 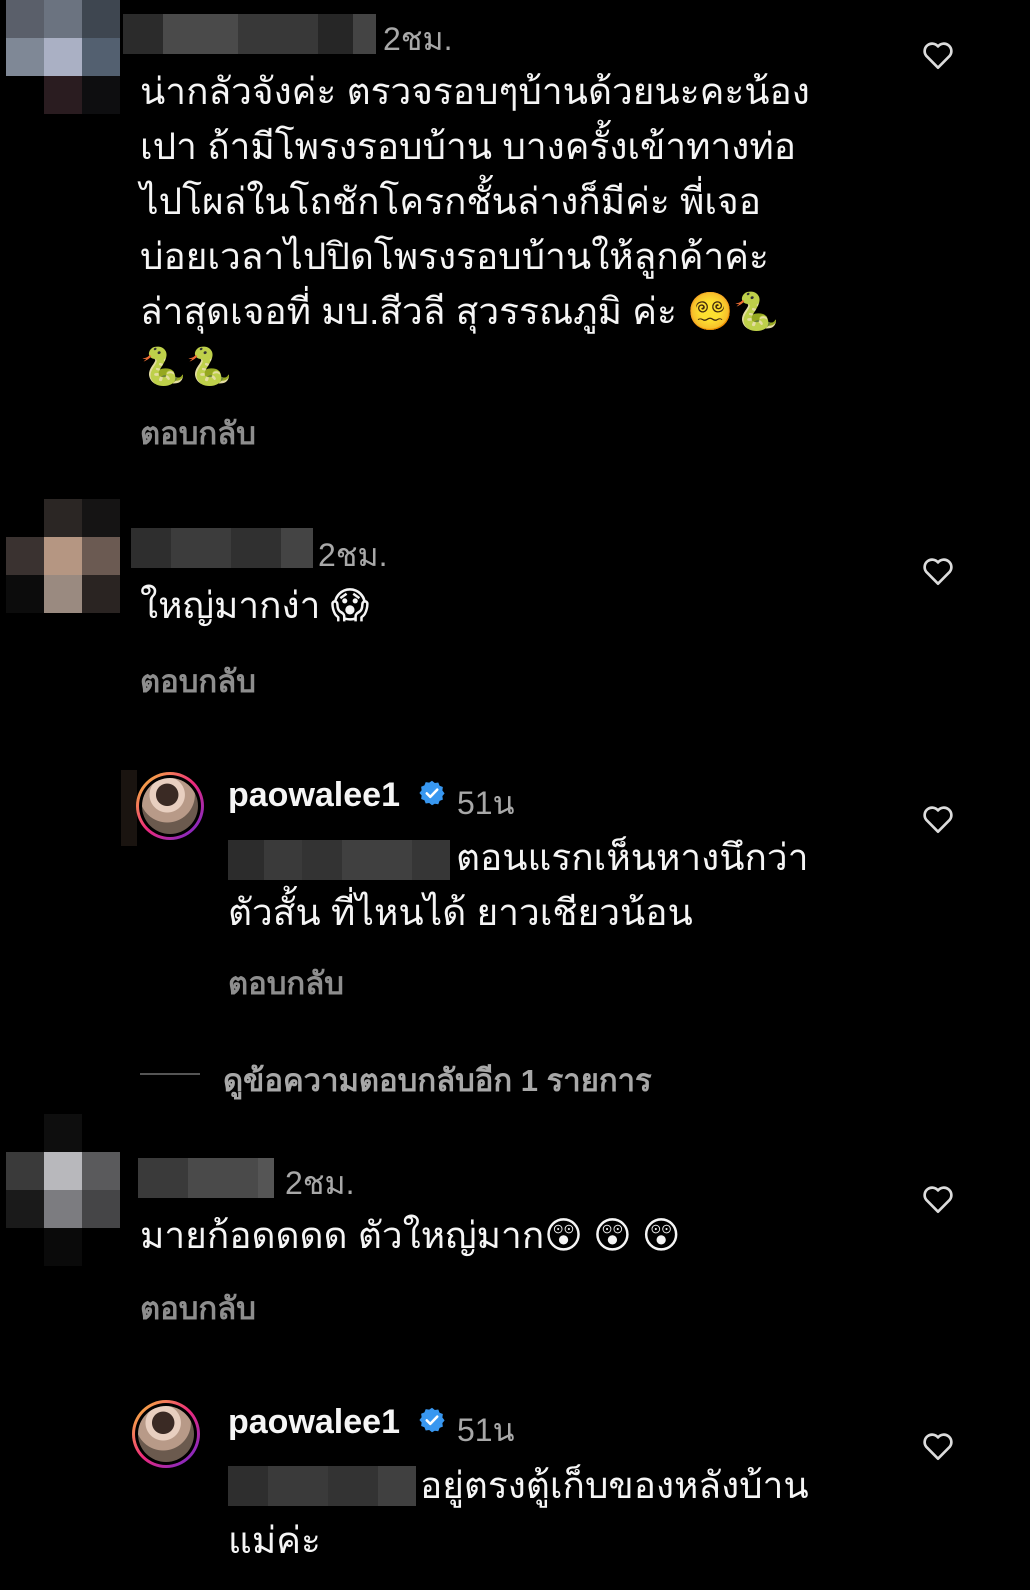 What do you see at coordinates (170, 1074) in the screenshot?
I see `view-more-divider` at bounding box center [170, 1074].